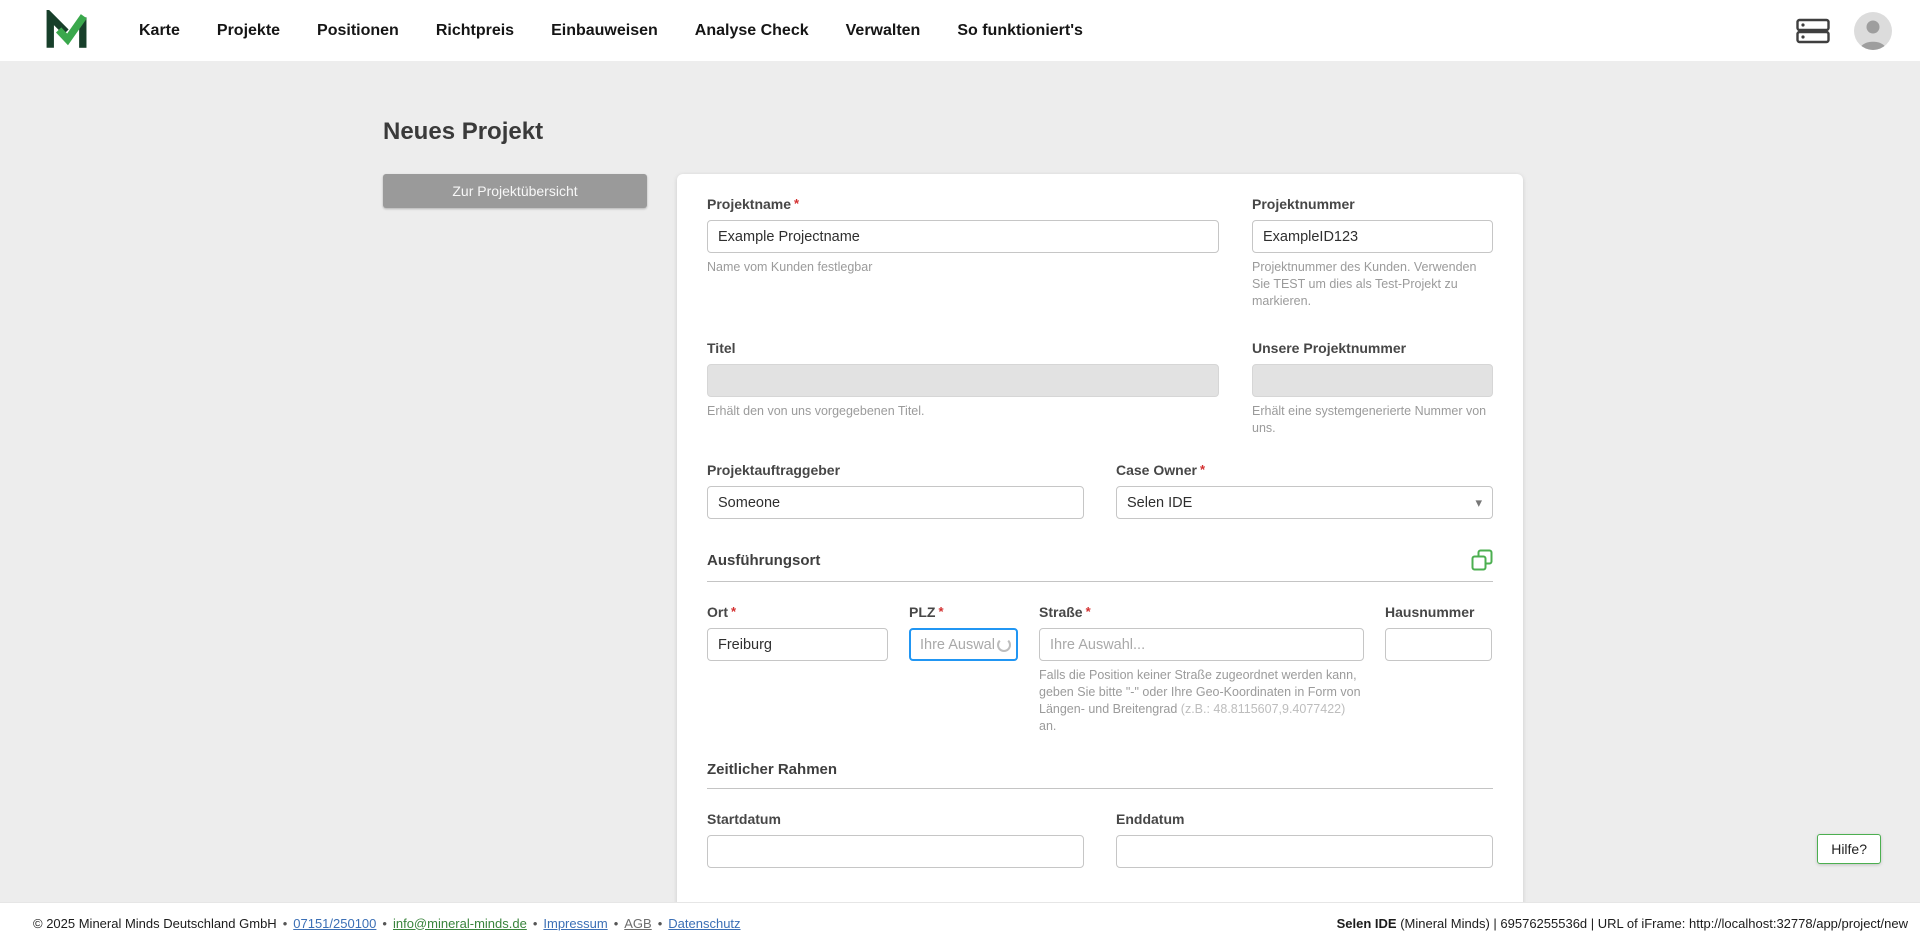 The width and height of the screenshot is (1920, 943). I want to click on user-avatar, so click(1873, 30).